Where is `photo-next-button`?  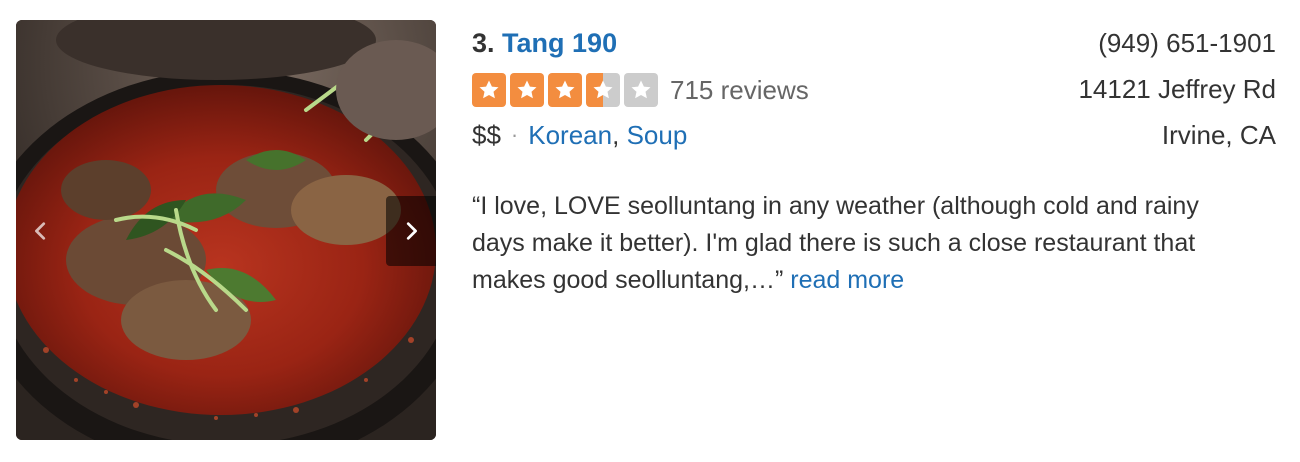
photo-next-button is located at coordinates (411, 231).